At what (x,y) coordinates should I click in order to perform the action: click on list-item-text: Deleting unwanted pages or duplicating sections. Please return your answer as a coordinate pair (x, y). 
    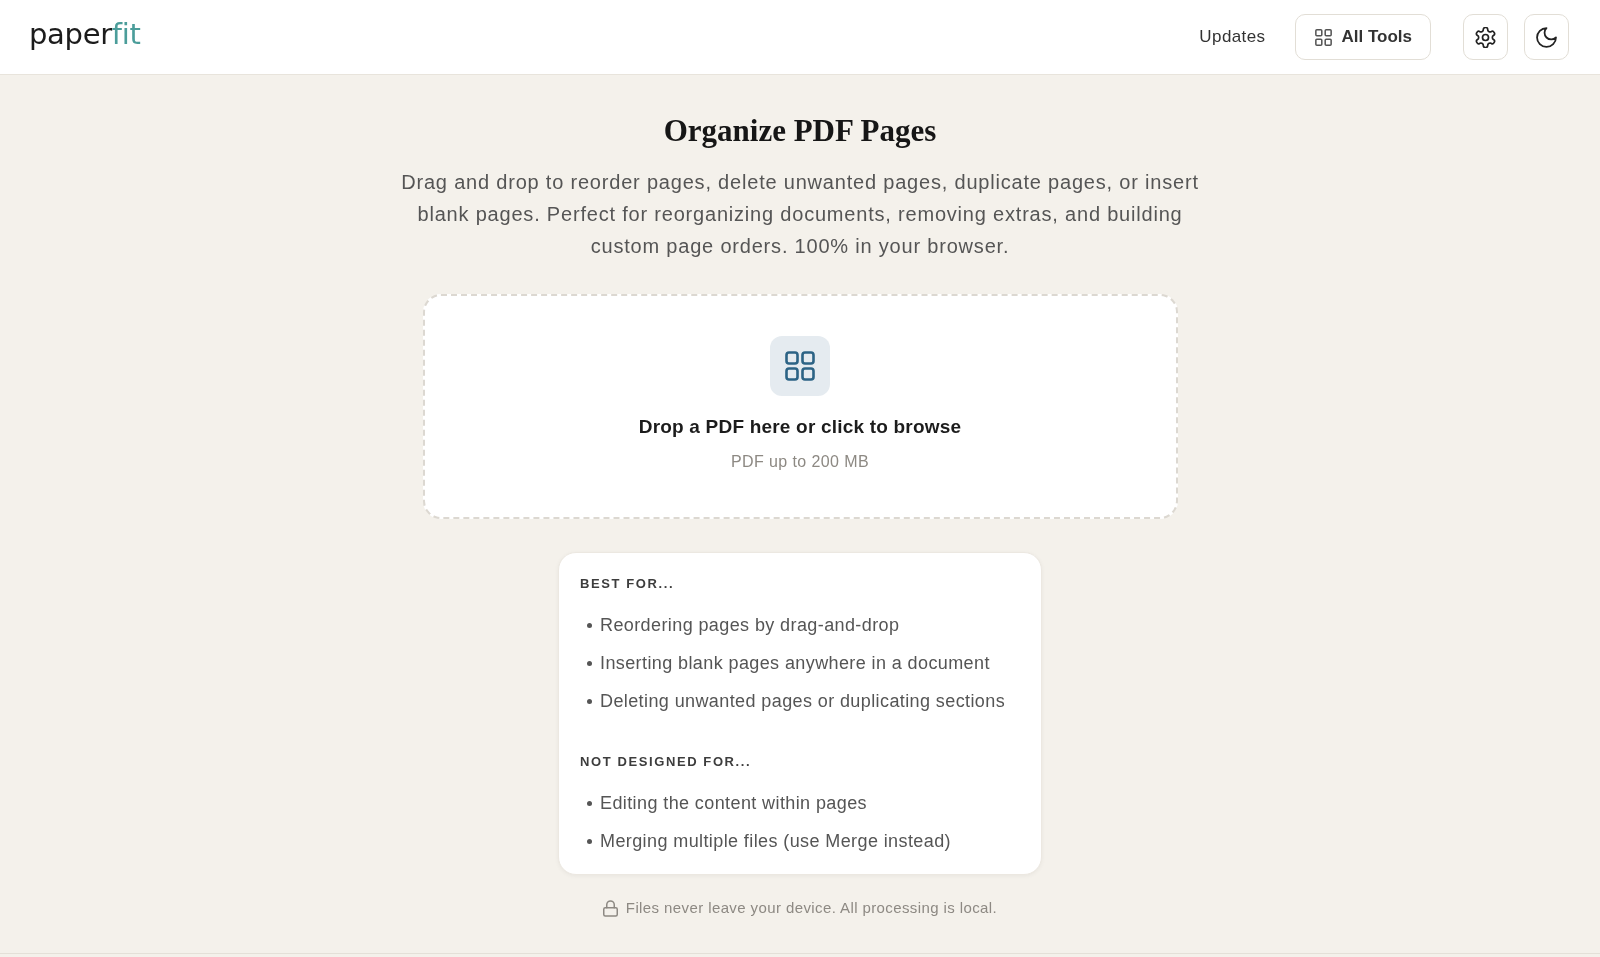
    Looking at the image, I should click on (803, 701).